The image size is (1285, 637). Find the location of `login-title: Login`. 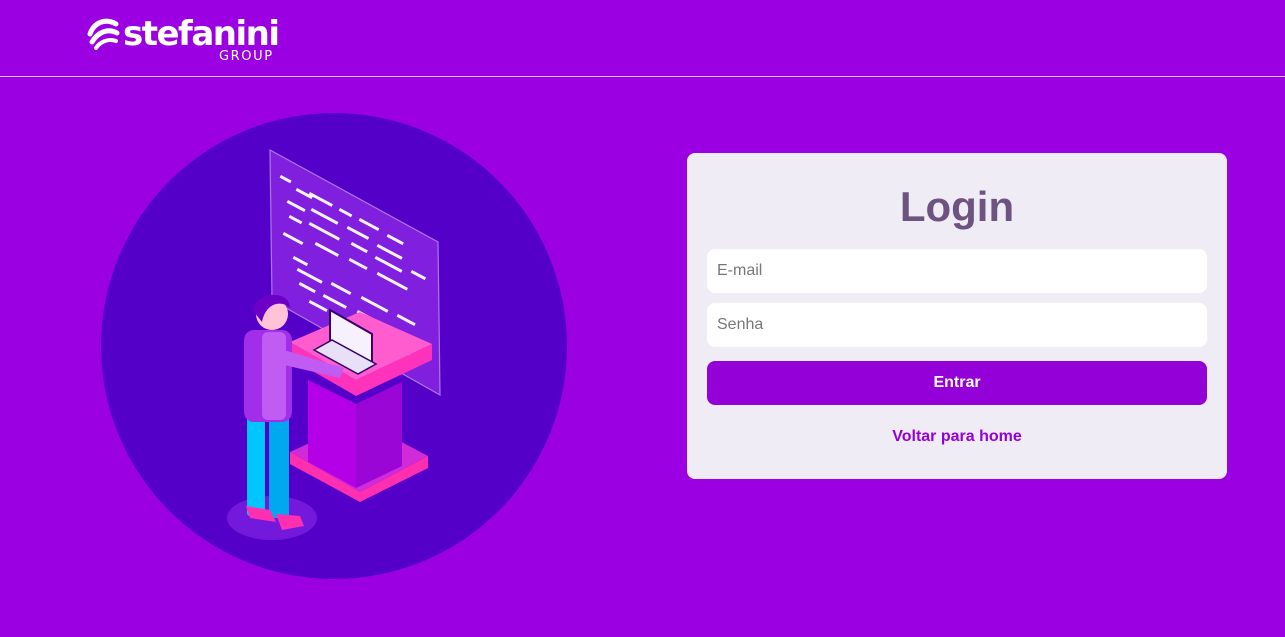

login-title: Login is located at coordinates (957, 206).